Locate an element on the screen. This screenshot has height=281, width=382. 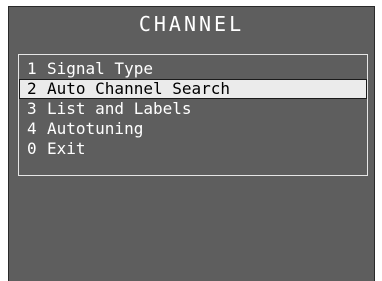
menu-item-number: 4 is located at coordinates (32, 128).